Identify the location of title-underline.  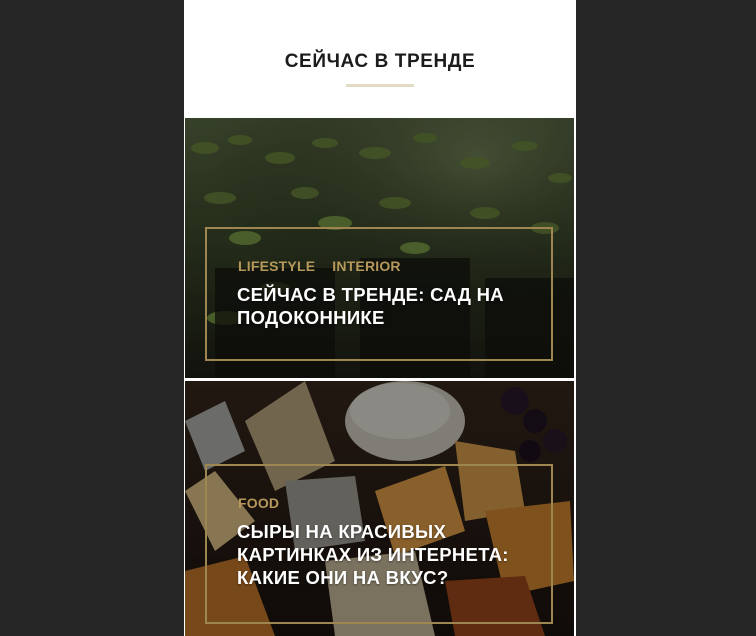
(380, 85).